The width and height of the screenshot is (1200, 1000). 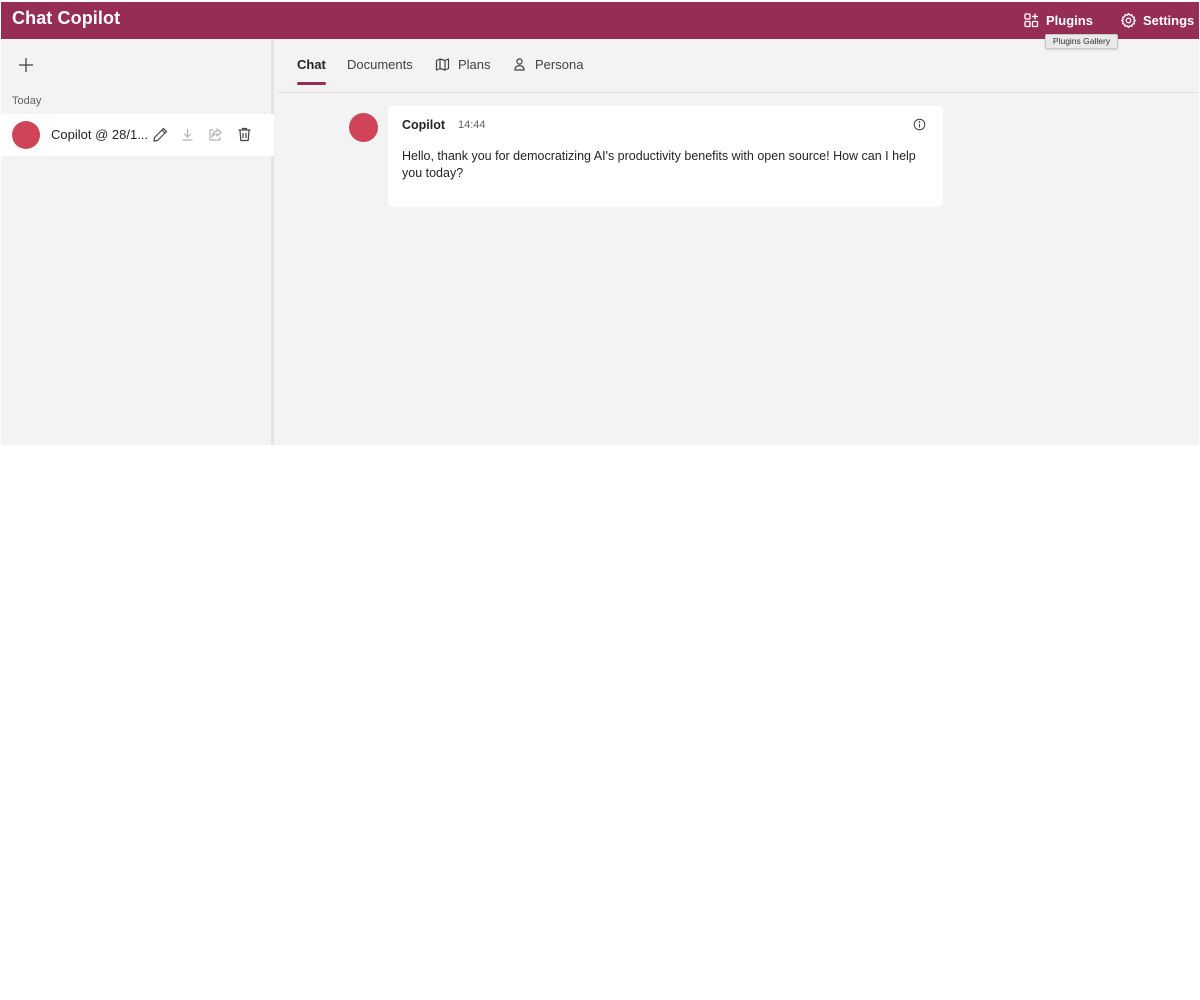 I want to click on share-icon, so click(x=215, y=137).